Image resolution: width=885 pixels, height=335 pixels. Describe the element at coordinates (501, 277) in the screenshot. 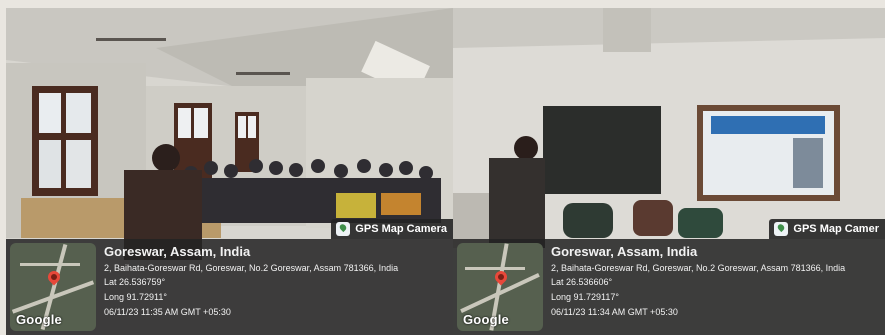

I see `map-pin-icon` at that location.